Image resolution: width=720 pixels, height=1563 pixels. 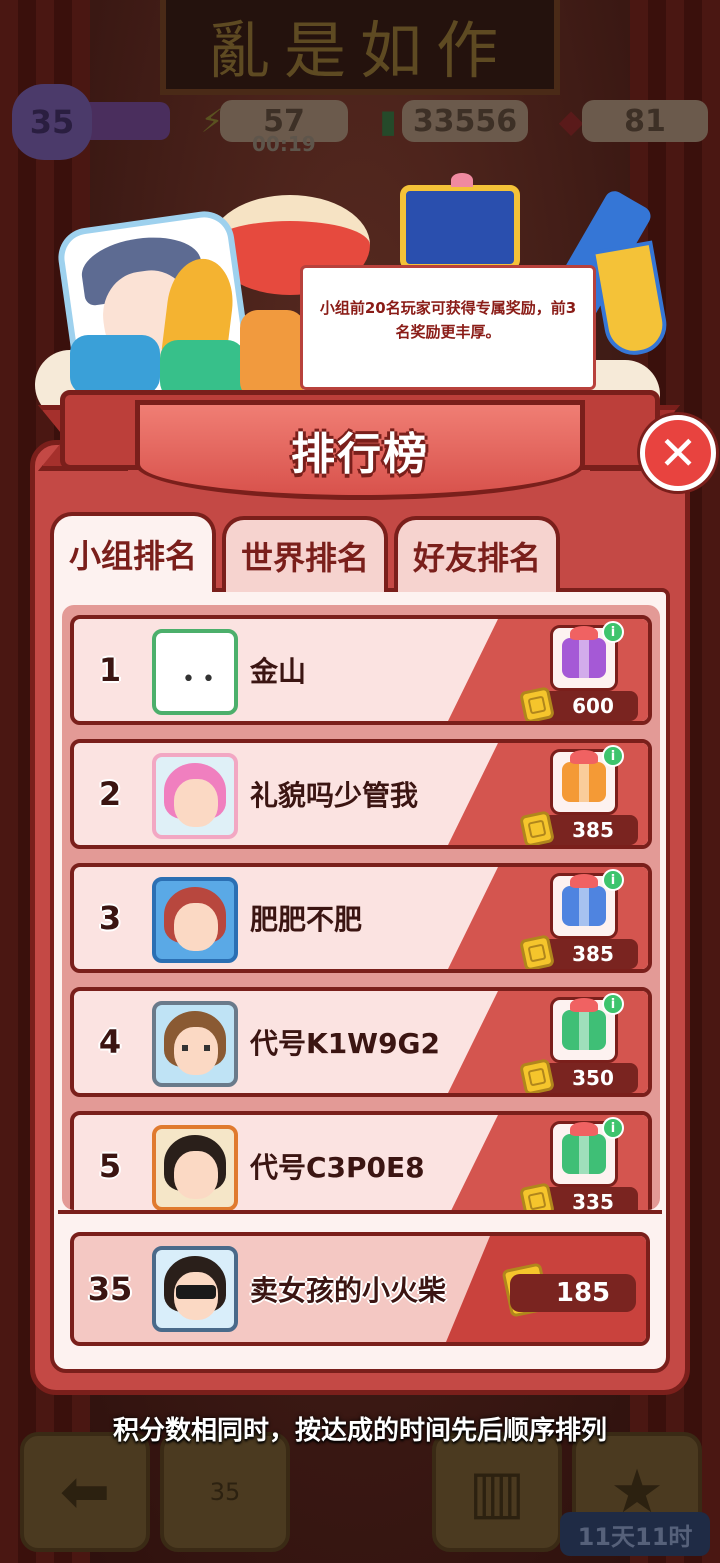 What do you see at coordinates (497, 1492) in the screenshot?
I see `shop-basket-button: ▥` at bounding box center [497, 1492].